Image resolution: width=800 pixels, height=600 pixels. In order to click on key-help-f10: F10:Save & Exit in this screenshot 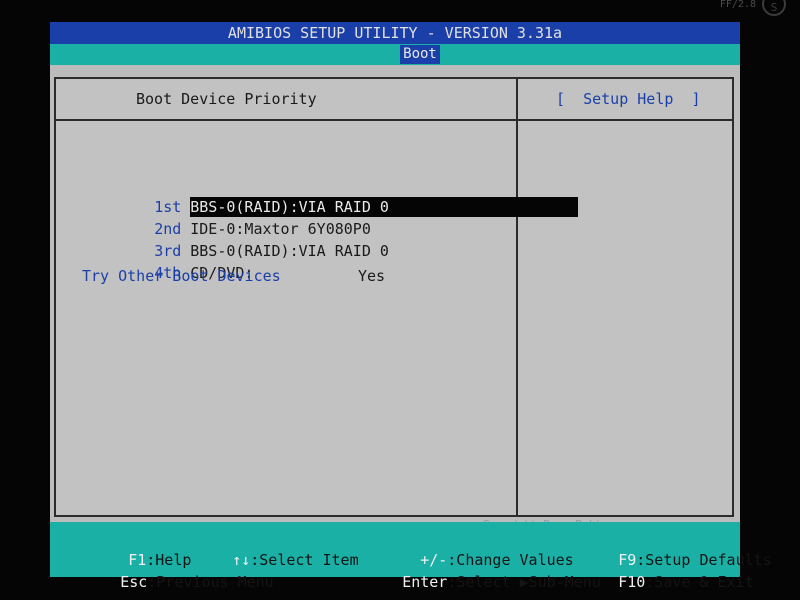, I will do `click(659, 576)`.